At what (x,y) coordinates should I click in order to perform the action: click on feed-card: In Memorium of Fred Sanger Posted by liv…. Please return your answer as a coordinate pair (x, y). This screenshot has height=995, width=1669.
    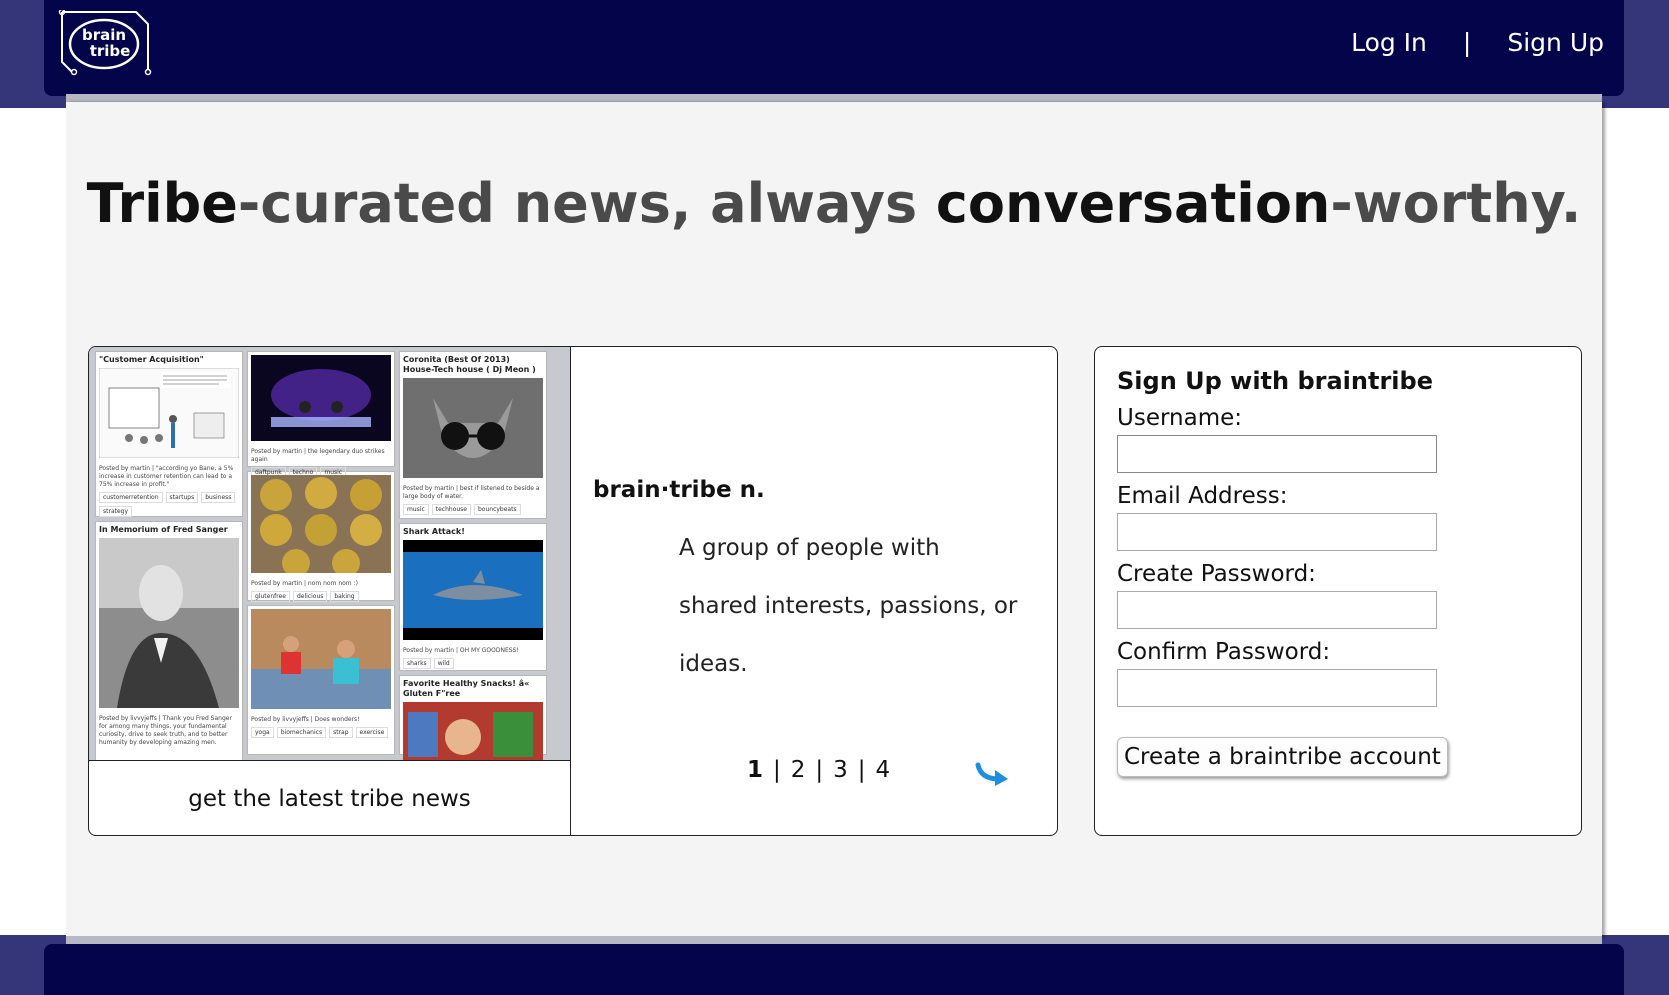
    Looking at the image, I should click on (169, 640).